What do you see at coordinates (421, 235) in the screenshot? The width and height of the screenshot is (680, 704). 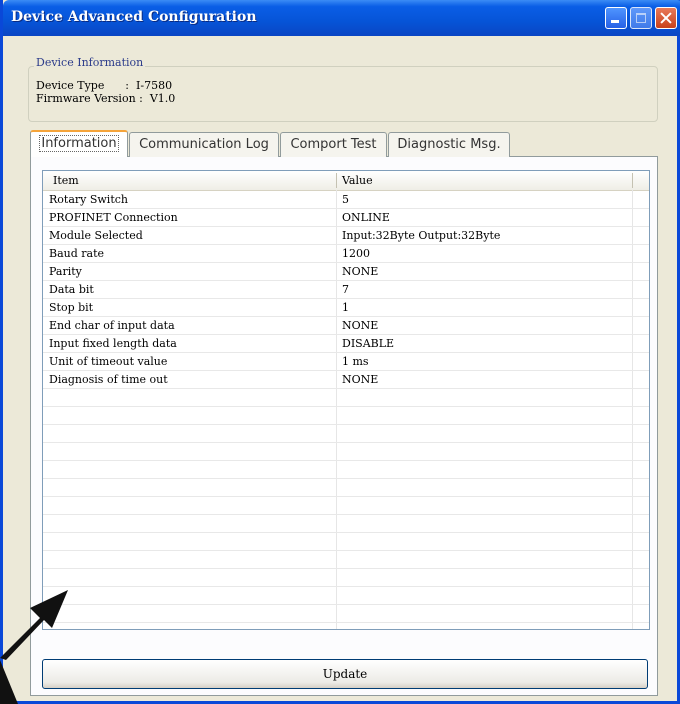 I see `cell-value: Input:32Byte Output:32Byte` at bounding box center [421, 235].